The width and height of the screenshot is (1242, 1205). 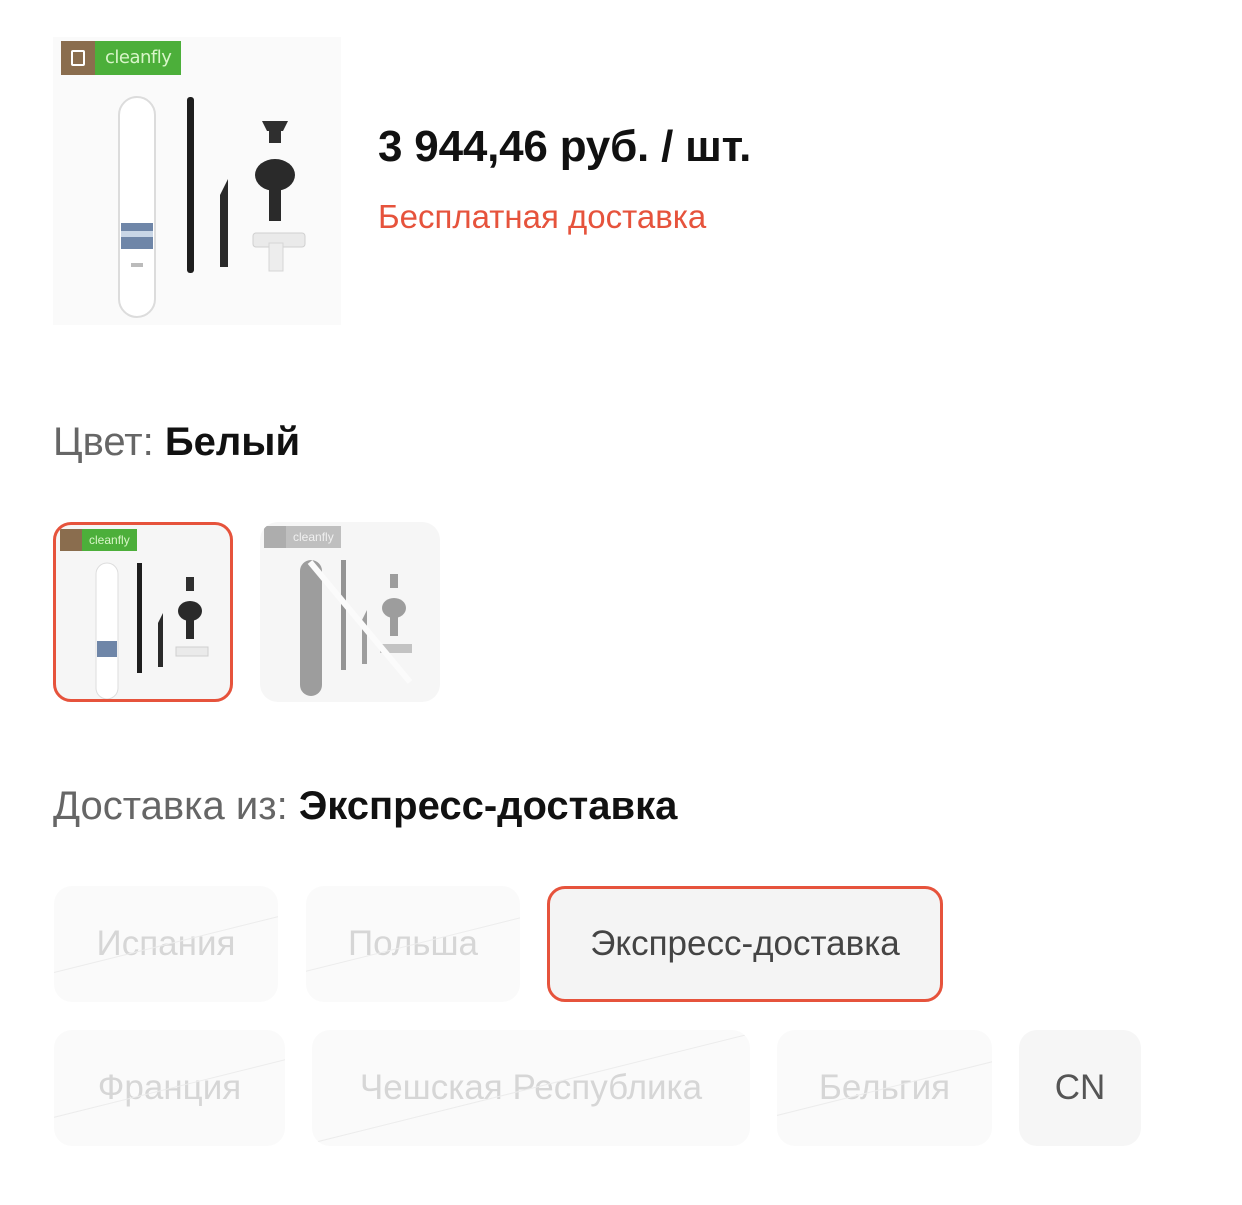 I want to click on color-option-white: cleanfly, so click(x=143, y=612).